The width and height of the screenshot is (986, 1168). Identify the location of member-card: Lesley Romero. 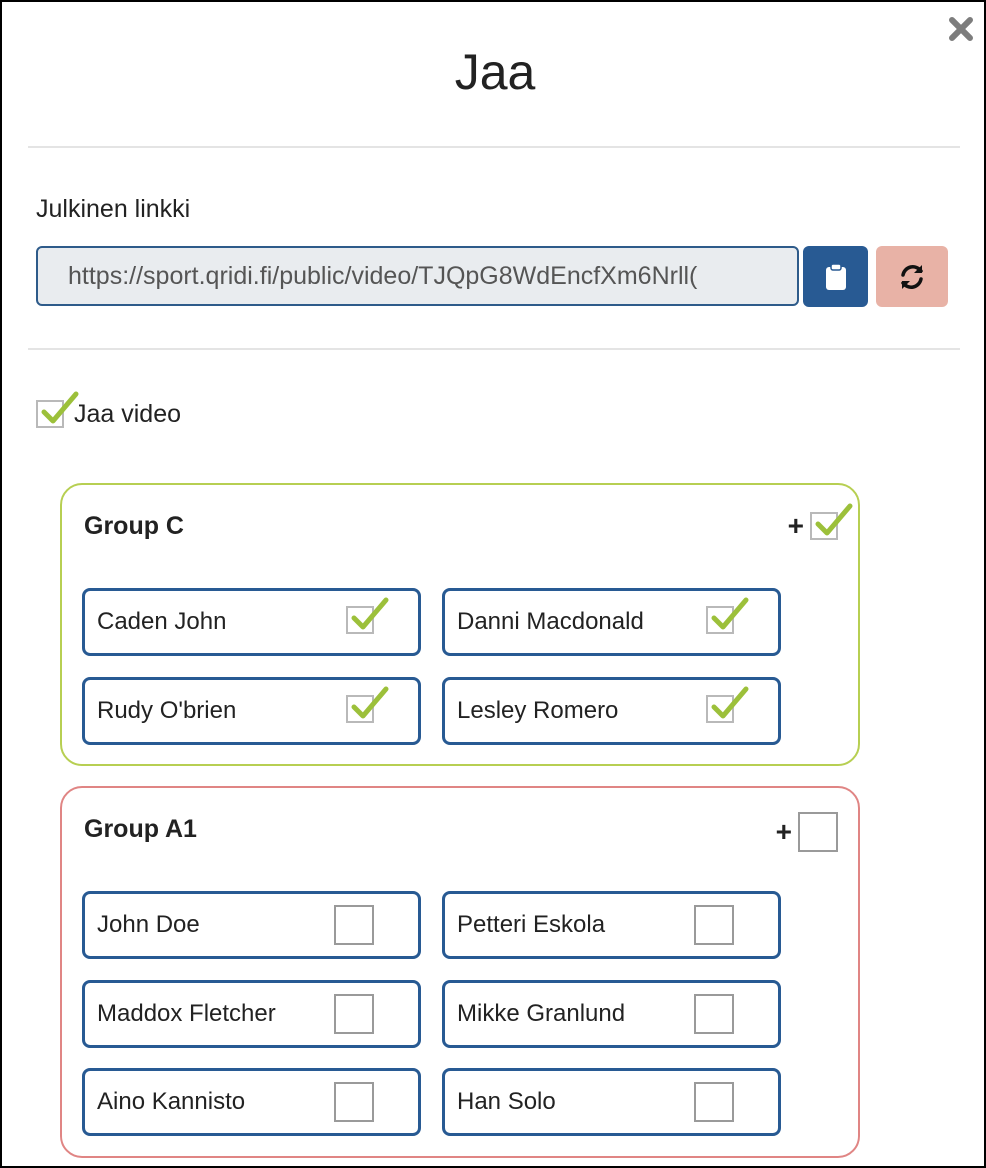
(611, 711).